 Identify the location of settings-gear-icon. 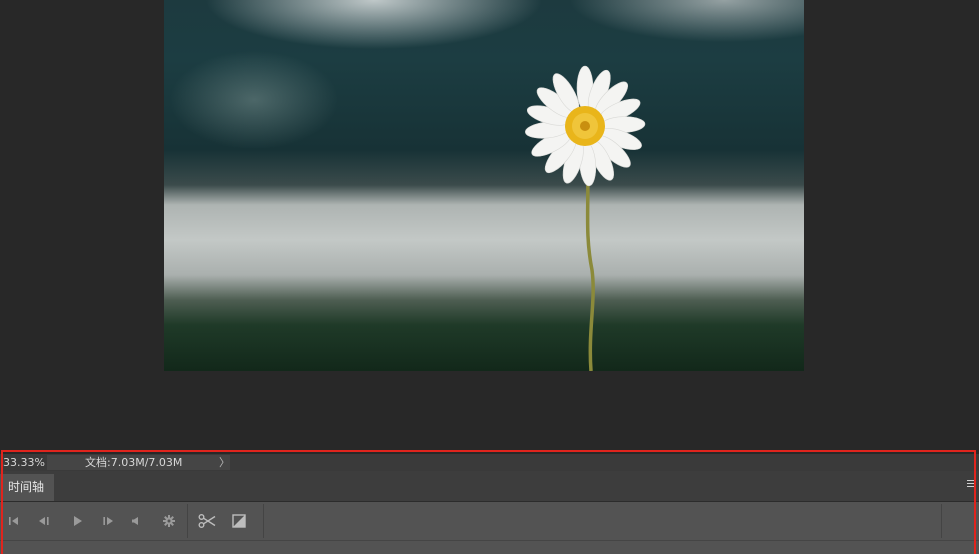
(169, 521).